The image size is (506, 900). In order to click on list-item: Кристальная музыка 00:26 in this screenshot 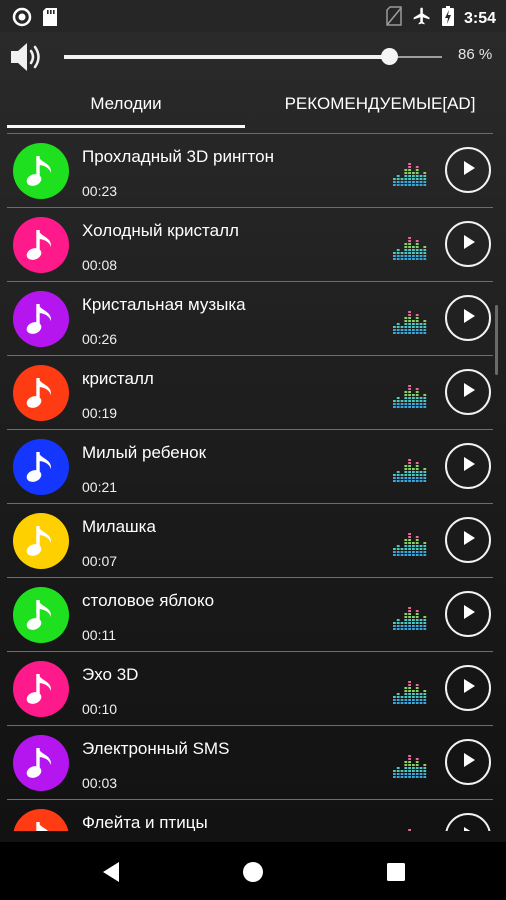, I will do `click(250, 319)`.